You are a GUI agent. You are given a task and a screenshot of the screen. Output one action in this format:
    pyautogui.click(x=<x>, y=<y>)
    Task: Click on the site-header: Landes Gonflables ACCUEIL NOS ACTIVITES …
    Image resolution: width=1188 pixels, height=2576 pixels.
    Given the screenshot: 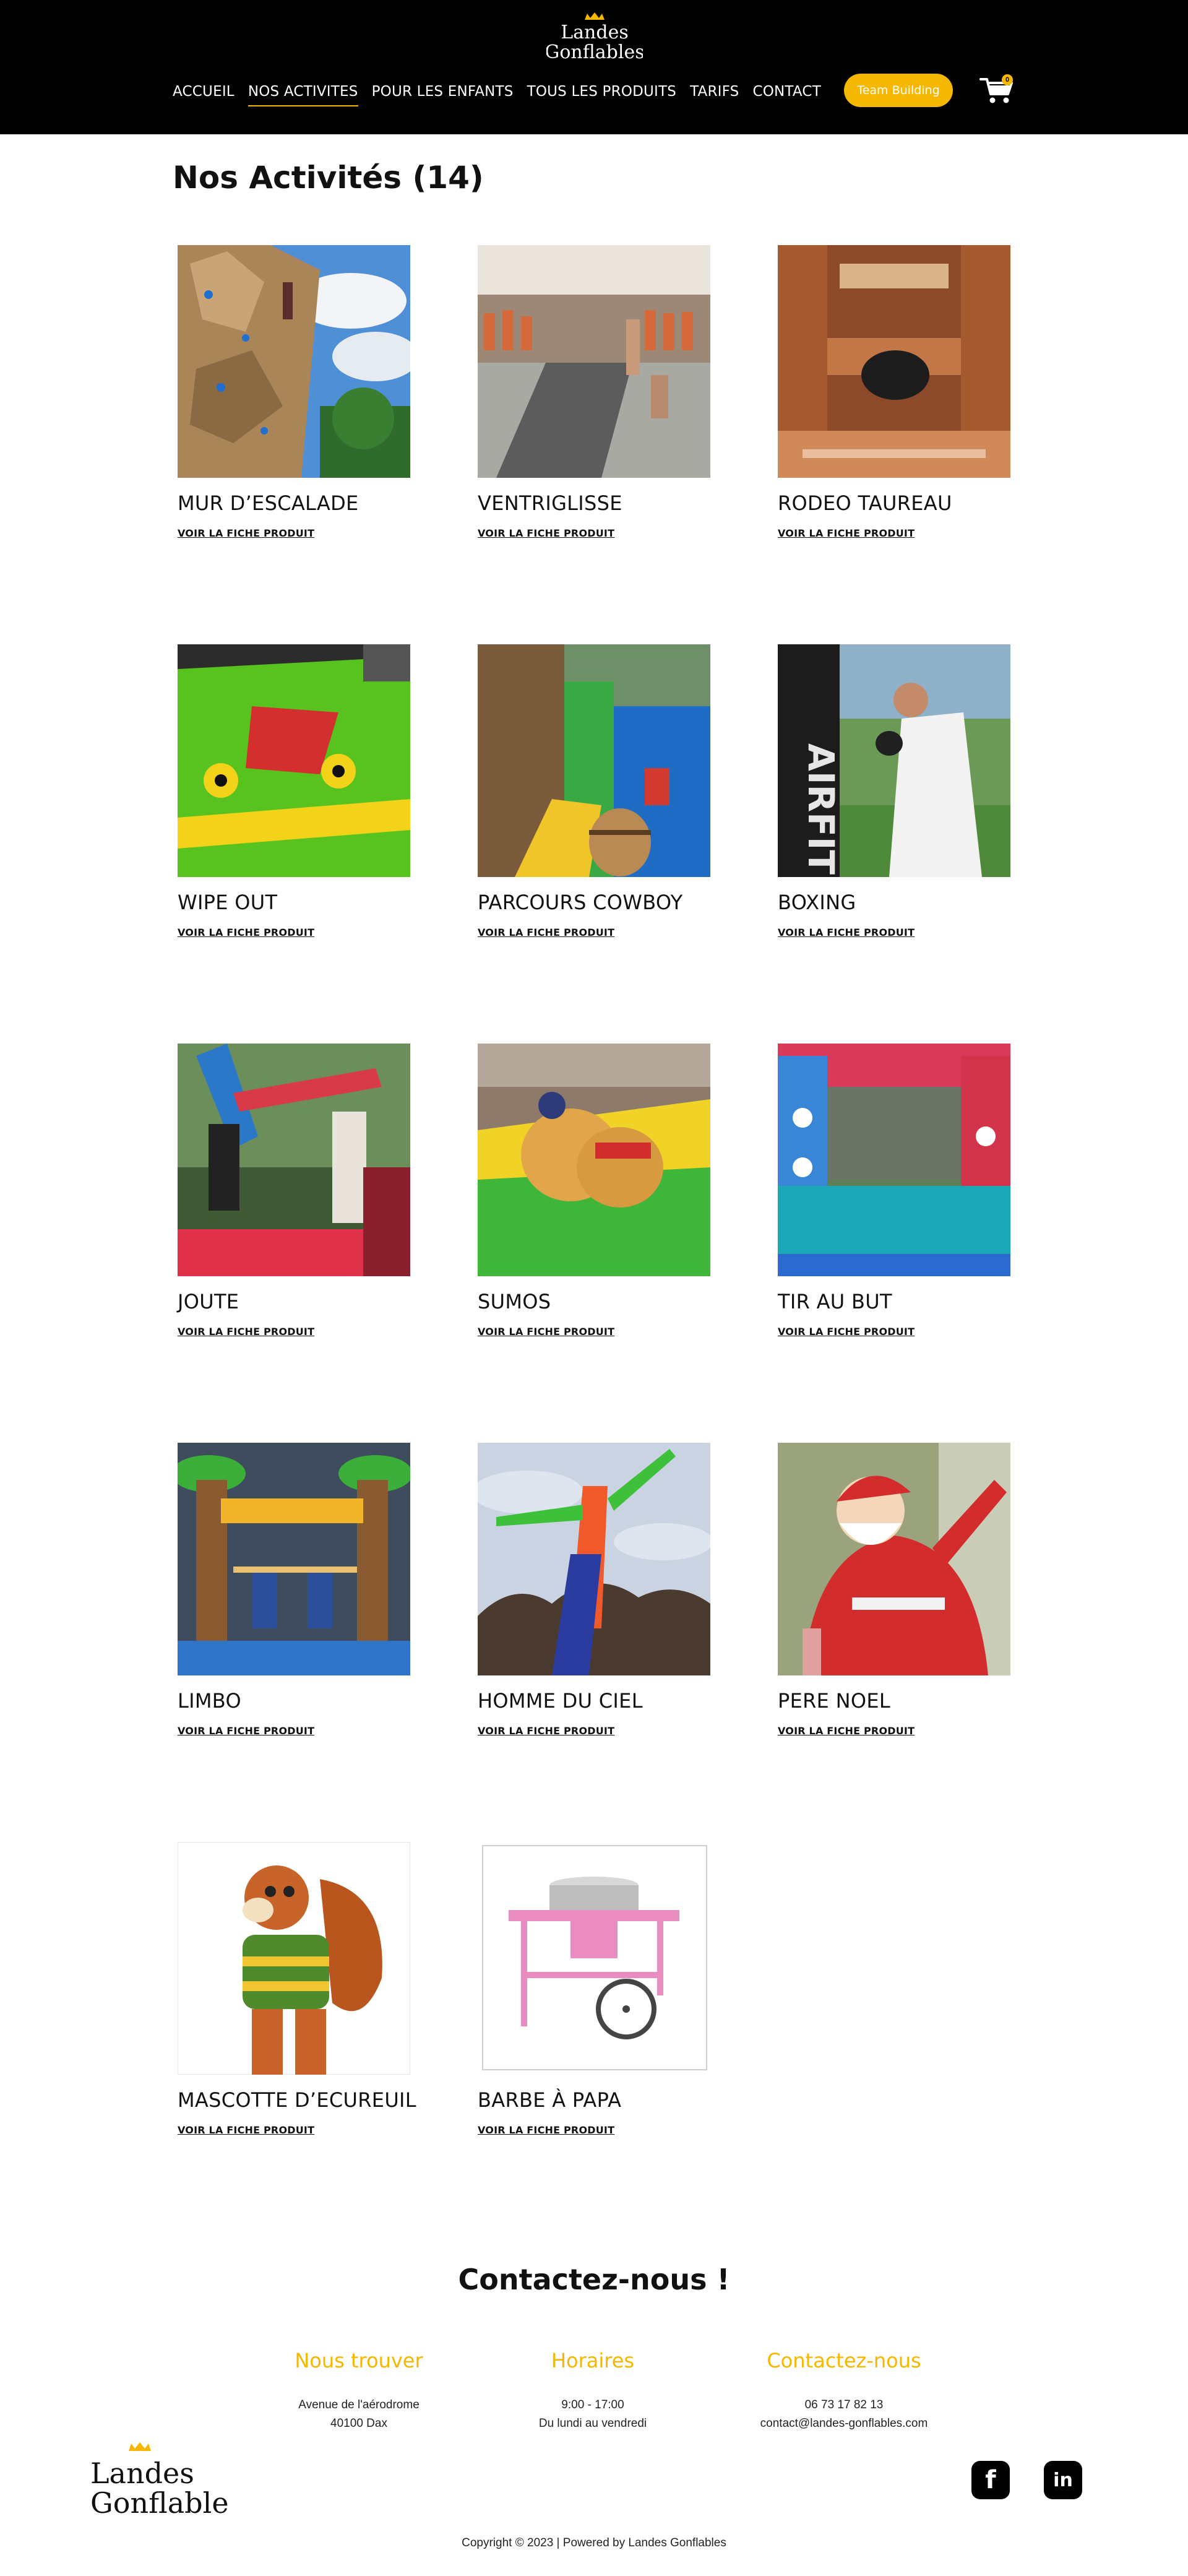 What is the action you would take?
    pyautogui.click(x=594, y=67)
    